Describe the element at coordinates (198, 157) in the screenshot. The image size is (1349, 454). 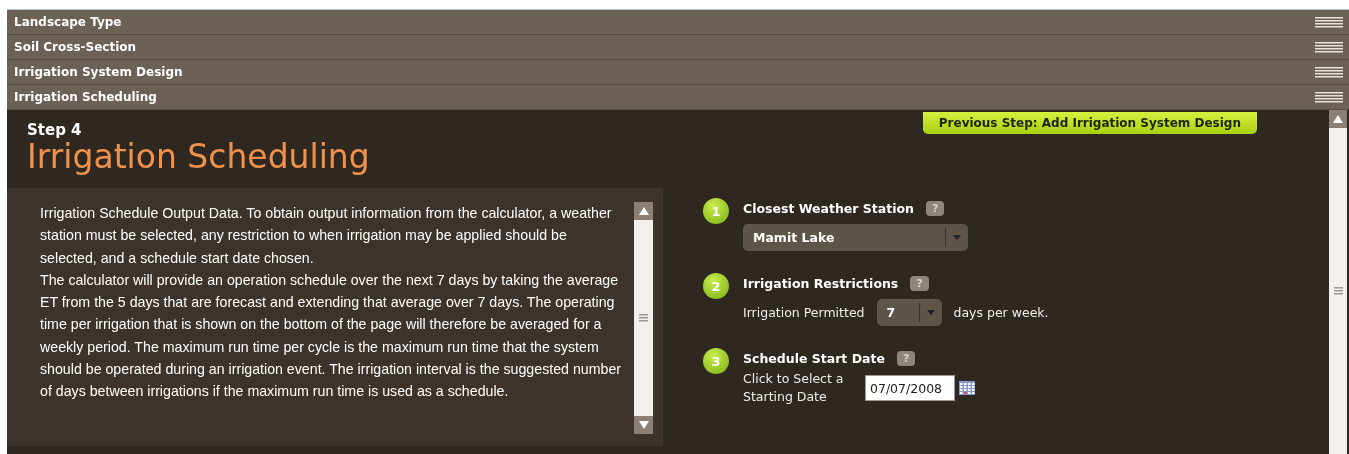
I see `page-title: Irrigation Scheduling` at that location.